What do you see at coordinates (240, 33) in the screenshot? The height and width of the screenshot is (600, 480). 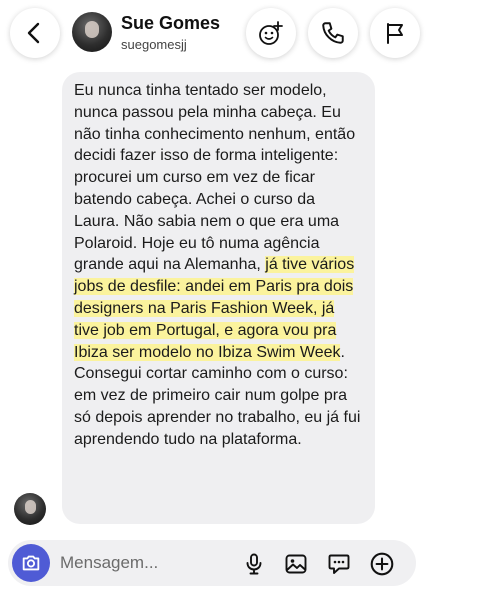 I see `chat-header: Sue Gomes suegomesjj` at bounding box center [240, 33].